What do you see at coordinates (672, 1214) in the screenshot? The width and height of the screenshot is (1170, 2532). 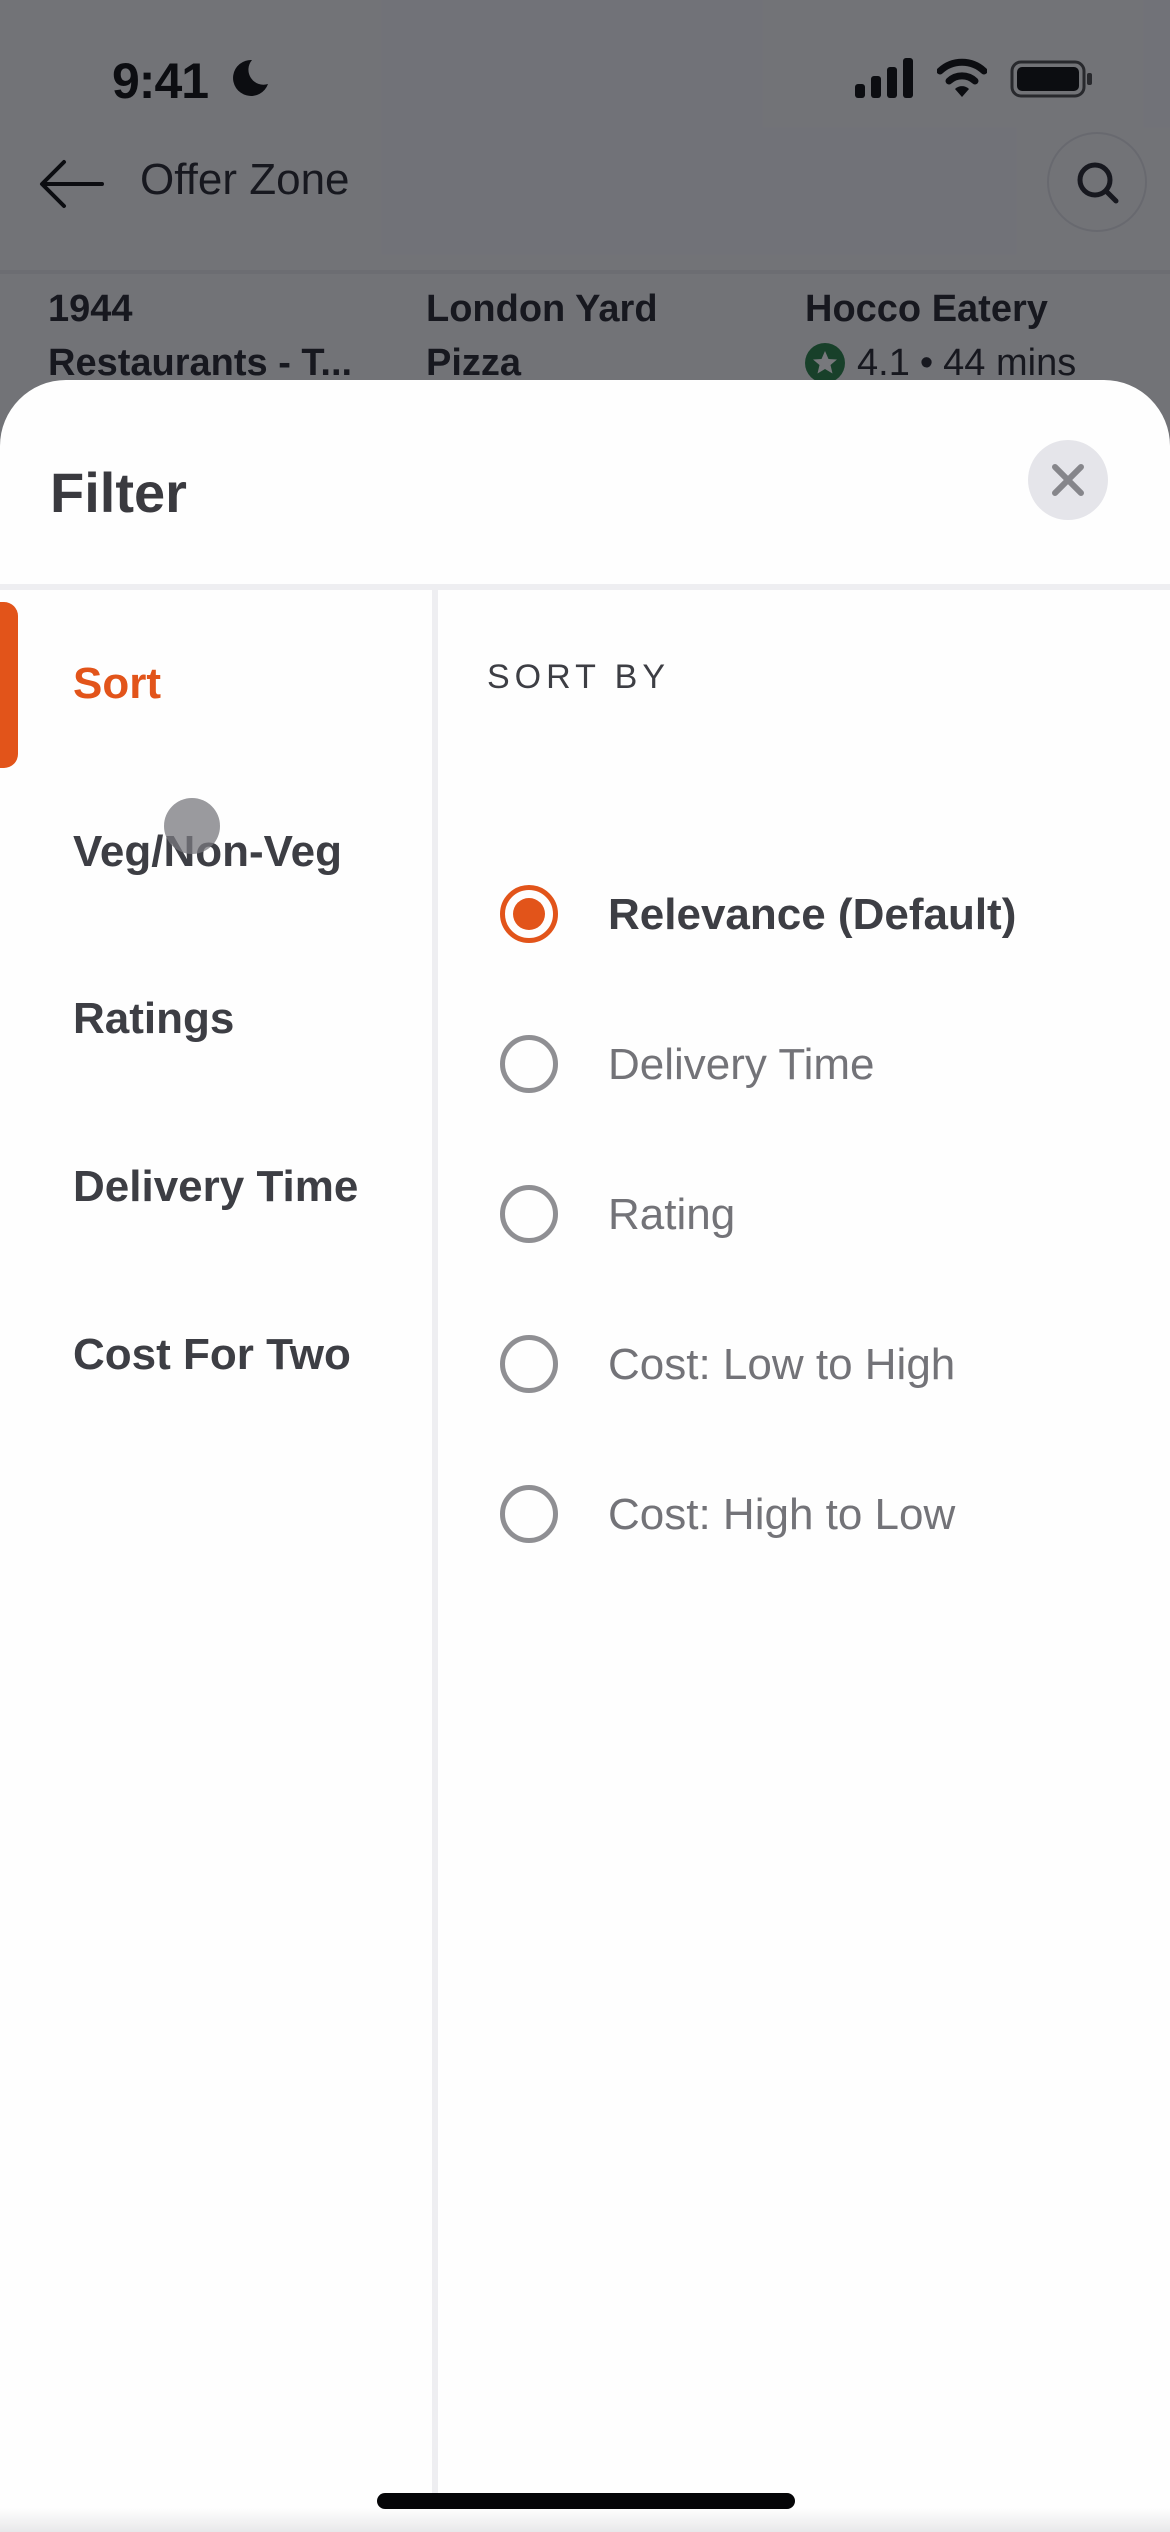 I see `sort-option-label: Rating` at bounding box center [672, 1214].